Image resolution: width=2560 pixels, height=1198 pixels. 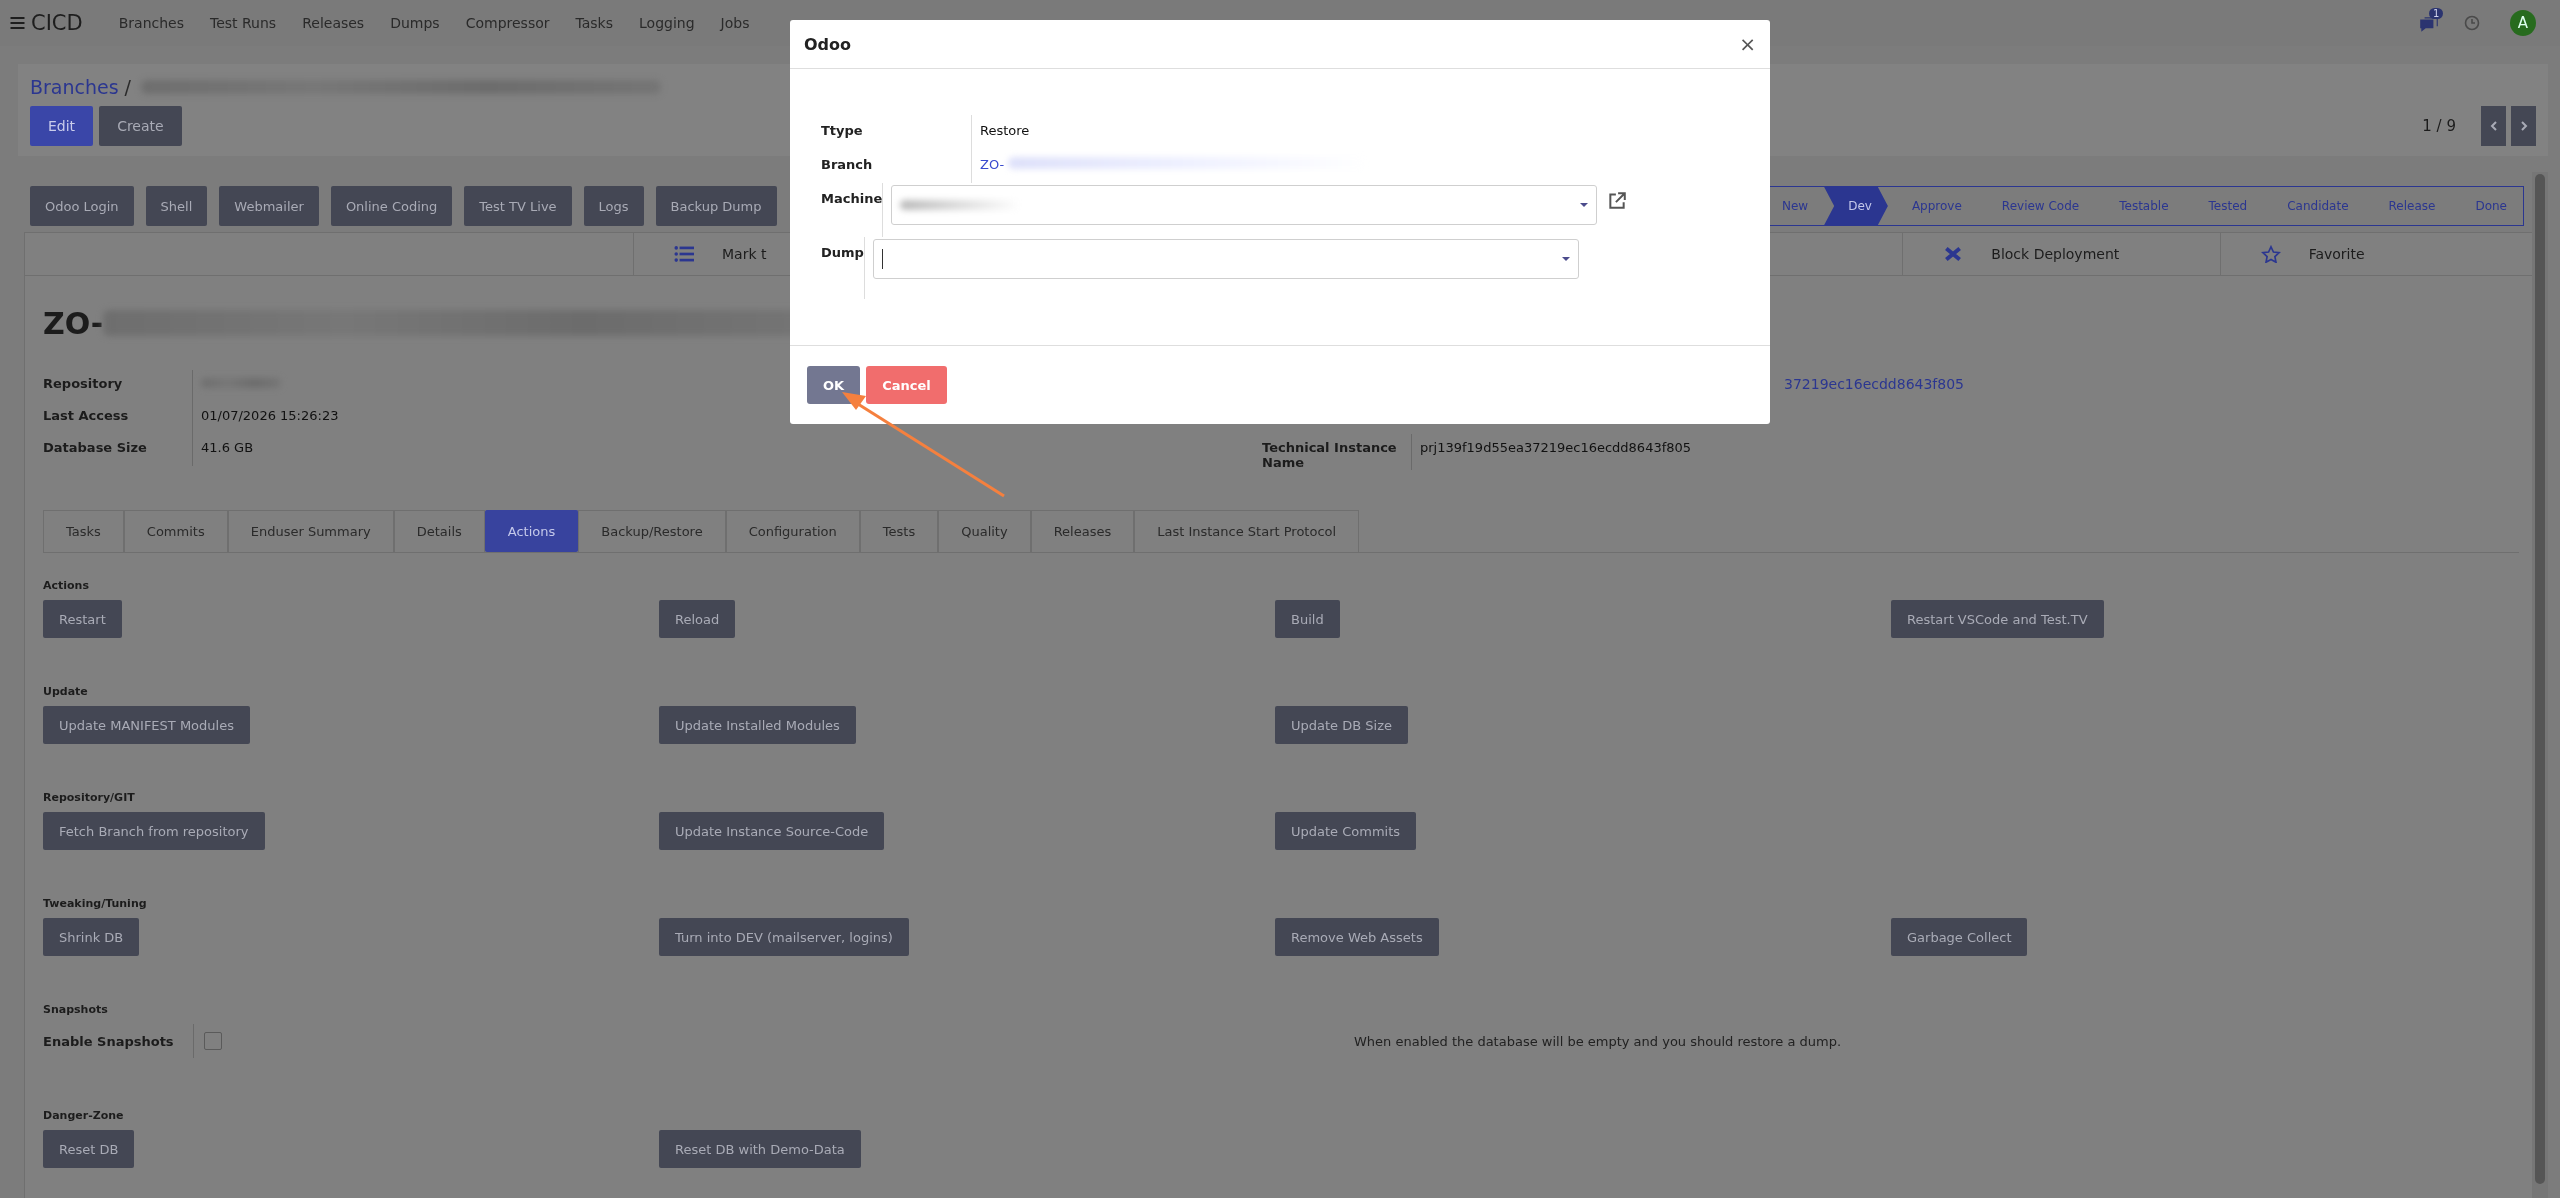 I want to click on tab: Backup/Restore, so click(x=652, y=531).